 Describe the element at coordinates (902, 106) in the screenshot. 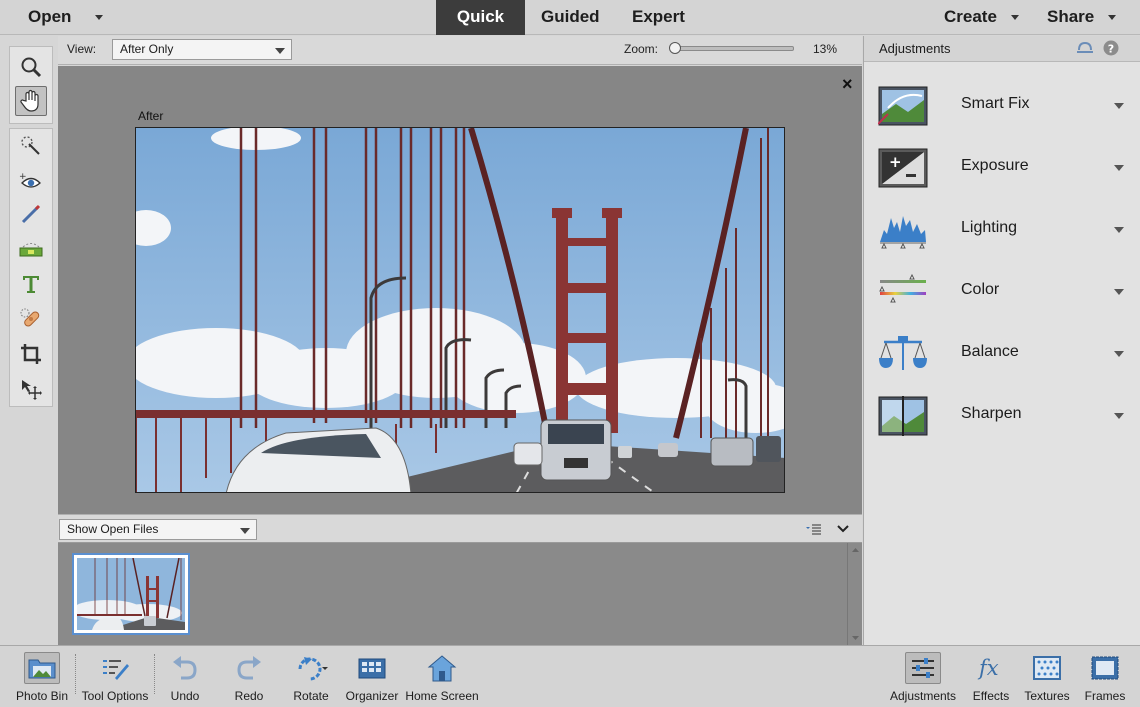

I see `smart-fix-icon` at that location.